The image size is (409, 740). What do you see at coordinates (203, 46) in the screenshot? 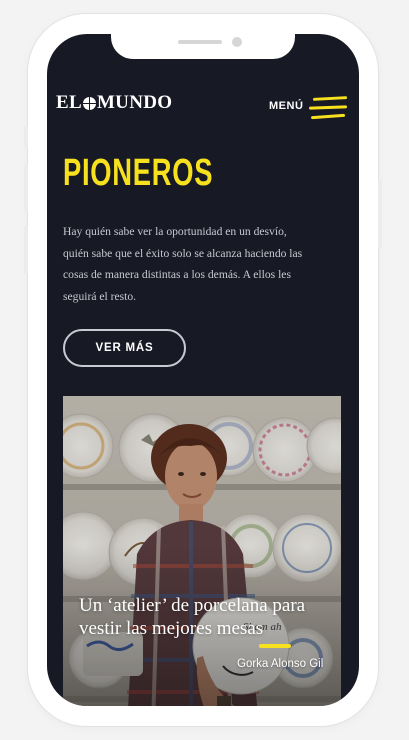
I see `phone-notch` at bounding box center [203, 46].